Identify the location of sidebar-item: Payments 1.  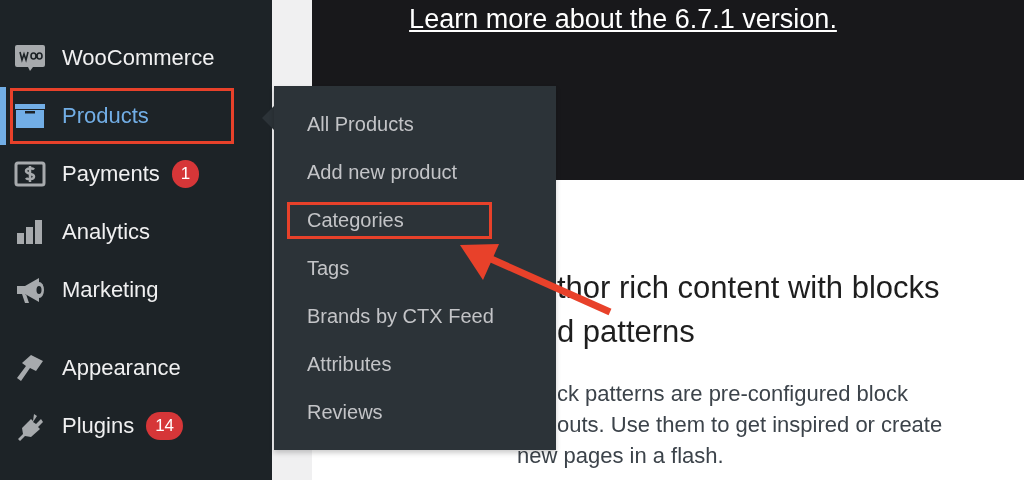
(136, 174).